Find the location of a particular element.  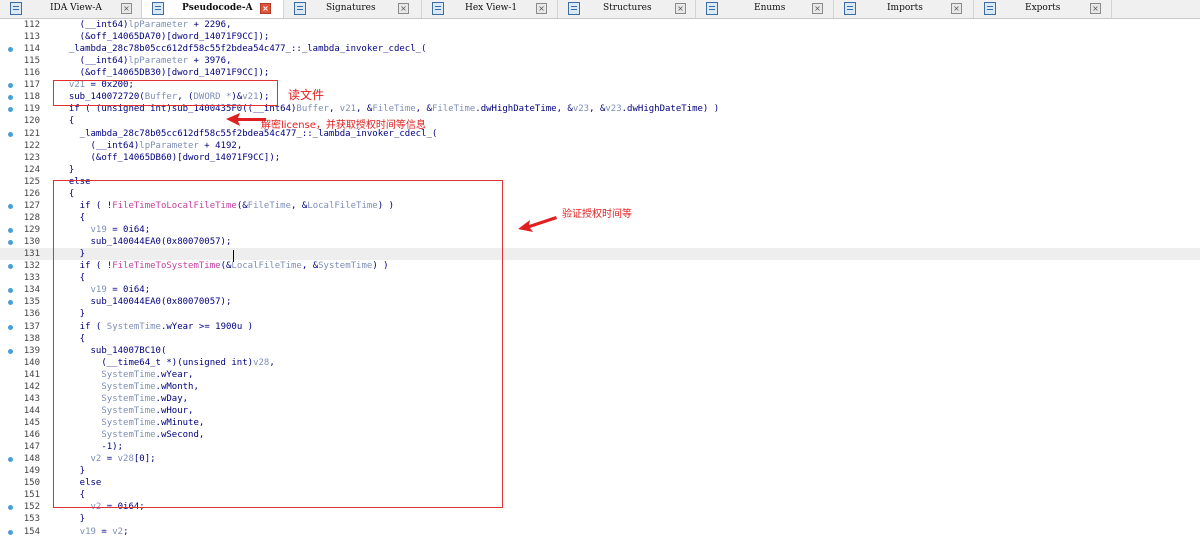

enums-icon is located at coordinates (712, 8).